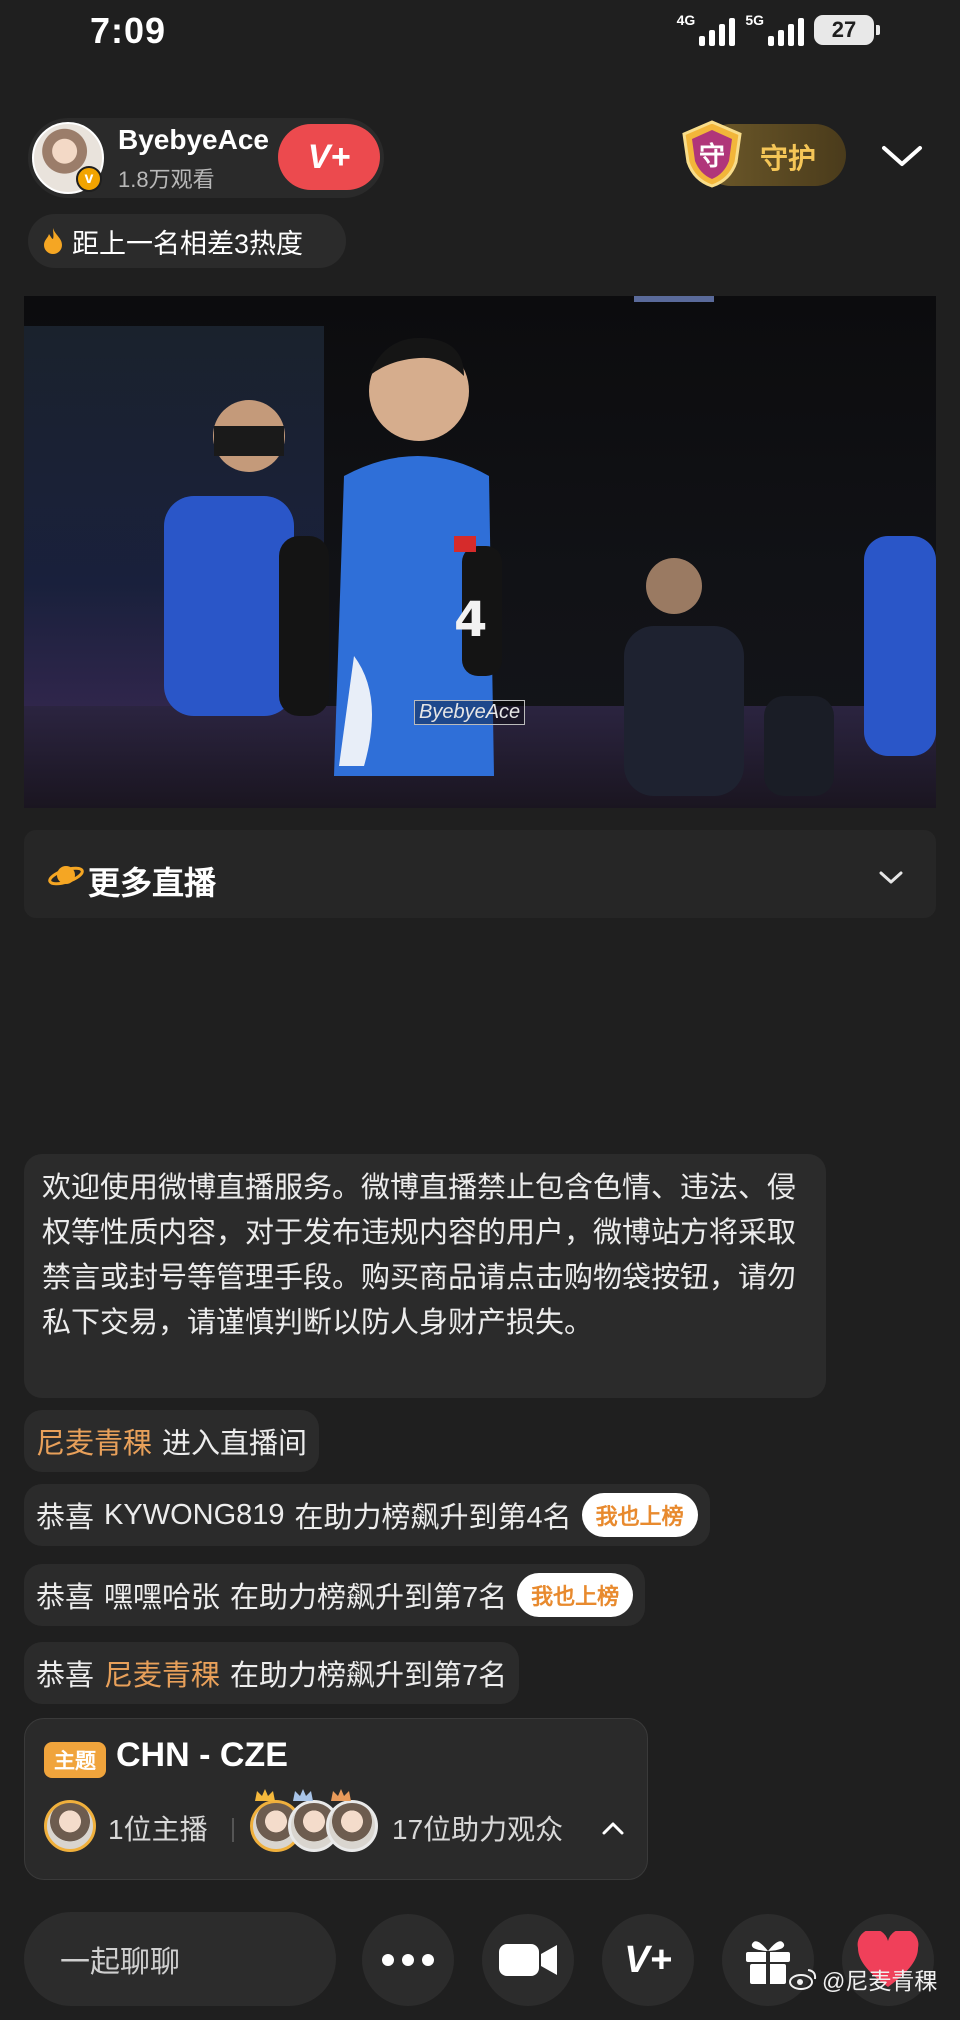 This screenshot has height=2020, width=960. I want to click on svg-text: 4, so click(470, 620).